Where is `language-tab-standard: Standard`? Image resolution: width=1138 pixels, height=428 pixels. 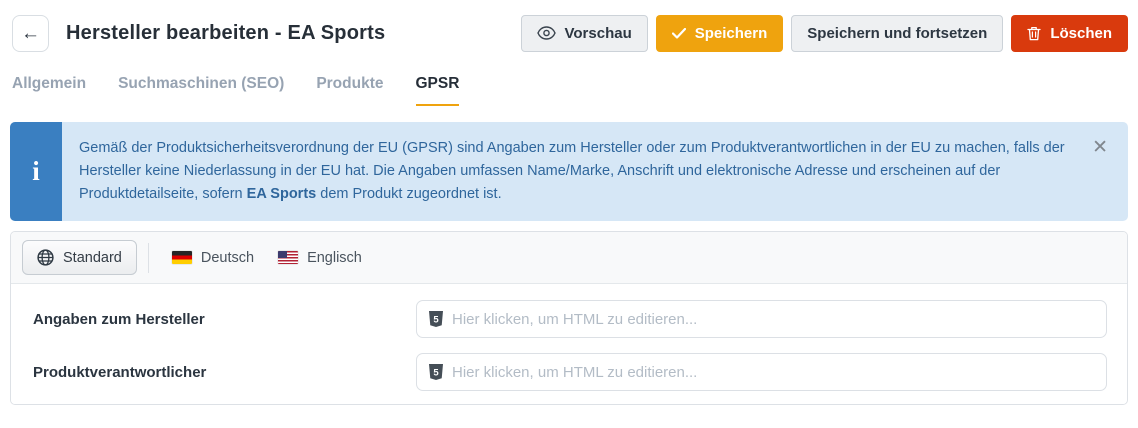
language-tab-standard: Standard is located at coordinates (79, 257).